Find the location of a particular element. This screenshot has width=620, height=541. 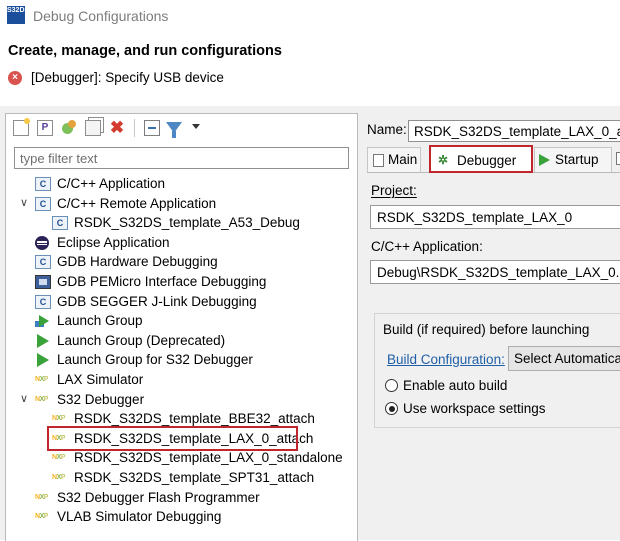

tree-item: C C/C++ Application is located at coordinates (181, 184).